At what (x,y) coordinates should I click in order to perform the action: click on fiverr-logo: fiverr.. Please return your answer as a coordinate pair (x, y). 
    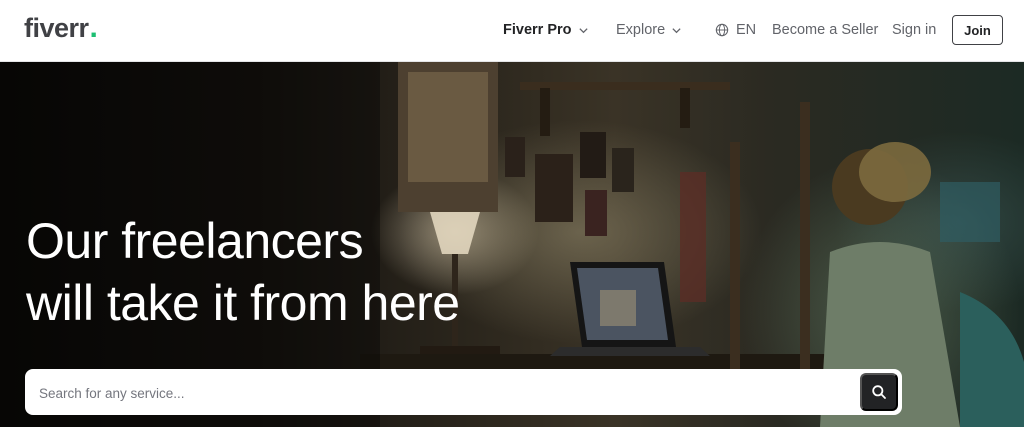
    Looking at the image, I should click on (61, 28).